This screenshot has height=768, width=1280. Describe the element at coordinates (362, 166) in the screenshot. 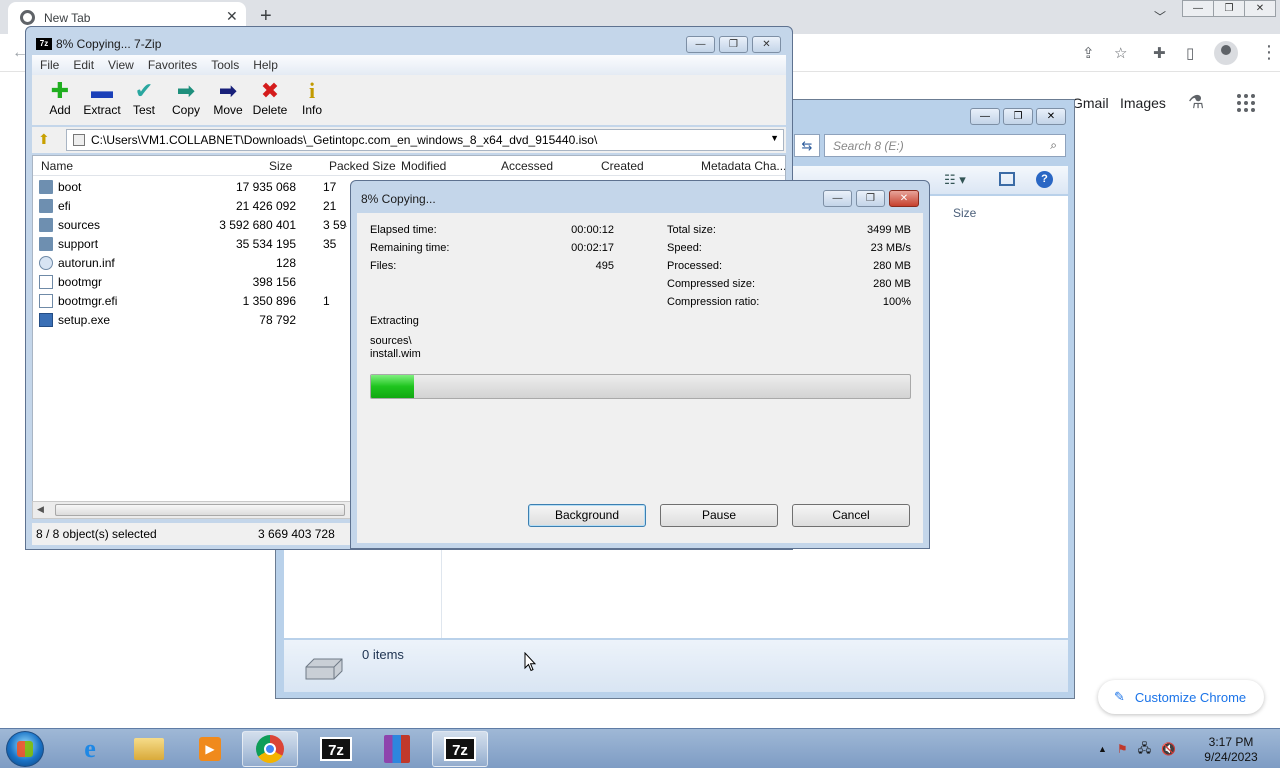

I see `column-packed-size: Packed Size` at that location.